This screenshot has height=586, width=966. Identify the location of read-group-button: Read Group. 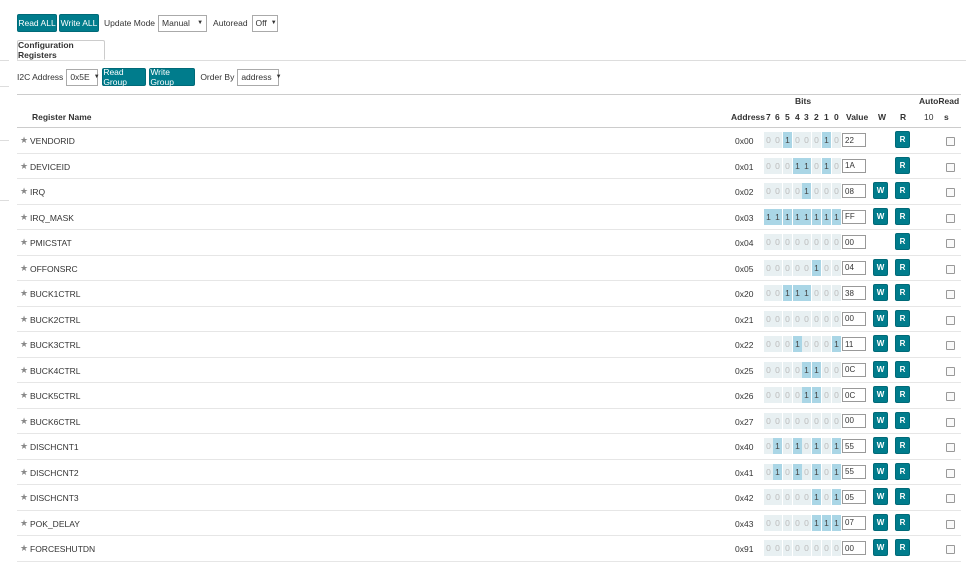
(124, 77).